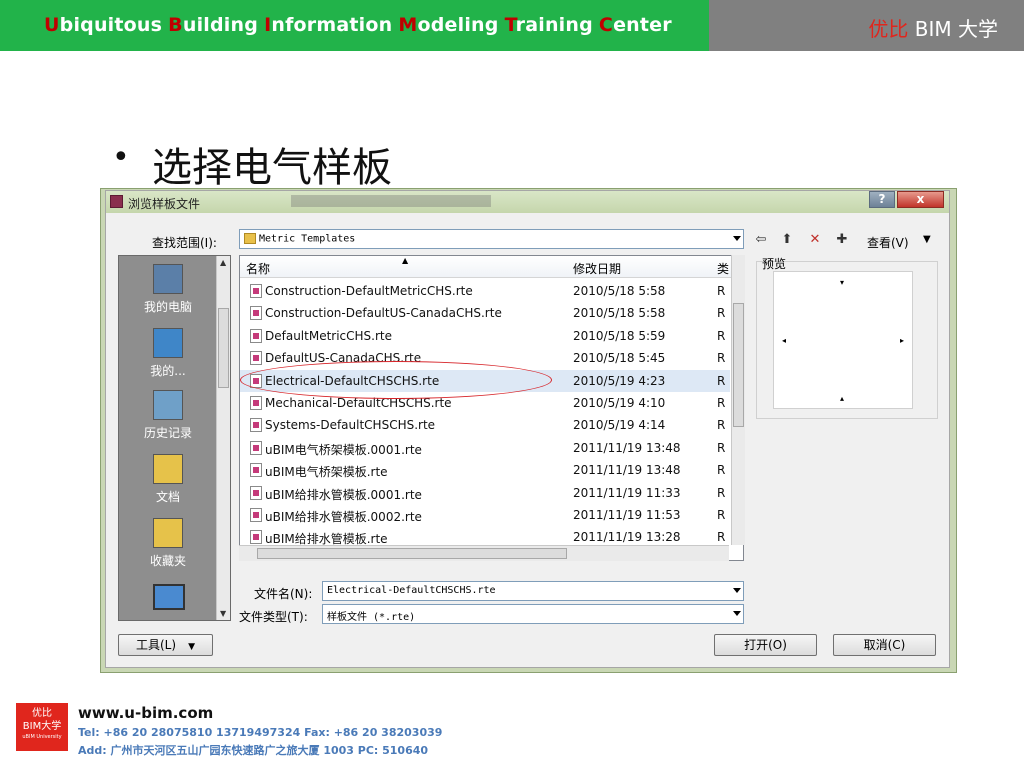 The width and height of the screenshot is (1024, 768). What do you see at coordinates (156, 645) in the screenshot?
I see `tools-label: 工具(L)` at bounding box center [156, 645].